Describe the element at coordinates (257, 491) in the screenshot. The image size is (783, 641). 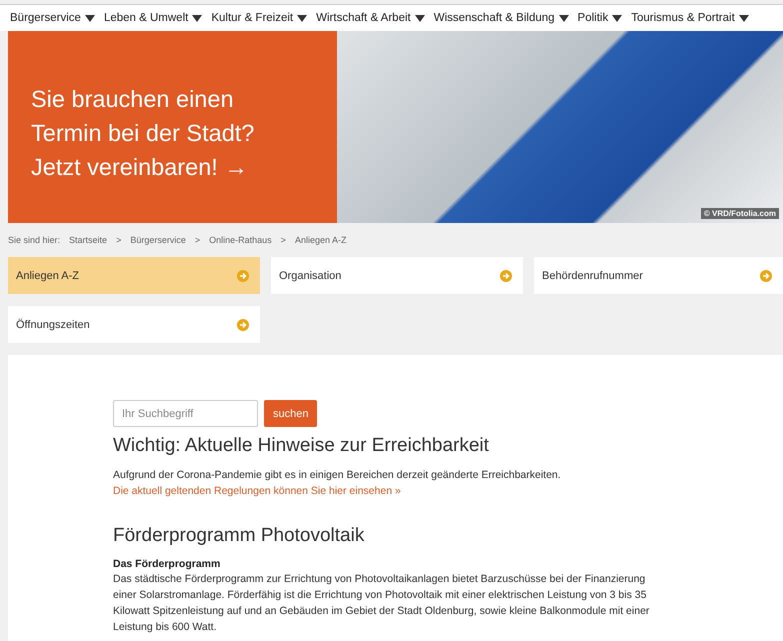
I see `rules-link: Die aktuell geltenden Regelungen können Sie hier einsehen »` at that location.